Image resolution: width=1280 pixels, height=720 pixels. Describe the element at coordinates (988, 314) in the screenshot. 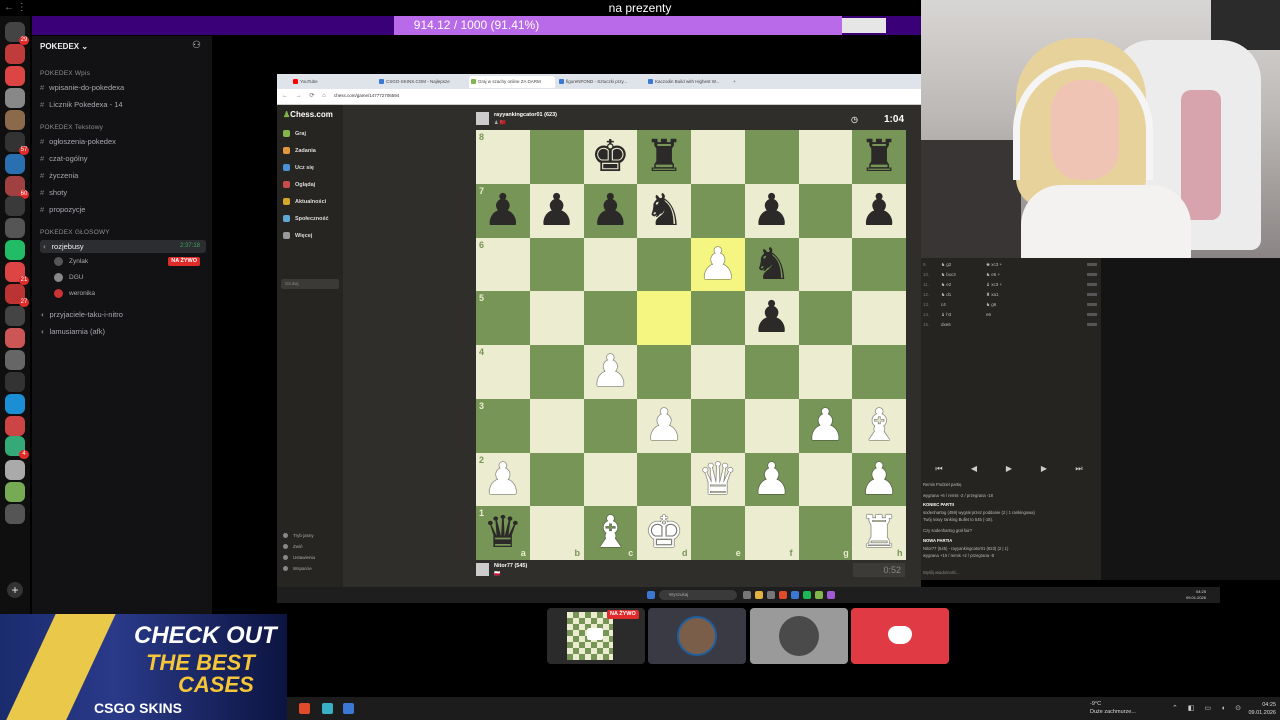

I see `black-move: e6` at that location.